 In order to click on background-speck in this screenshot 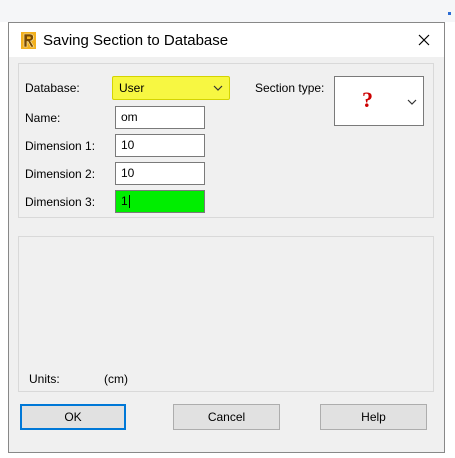, I will do `click(449, 13)`.